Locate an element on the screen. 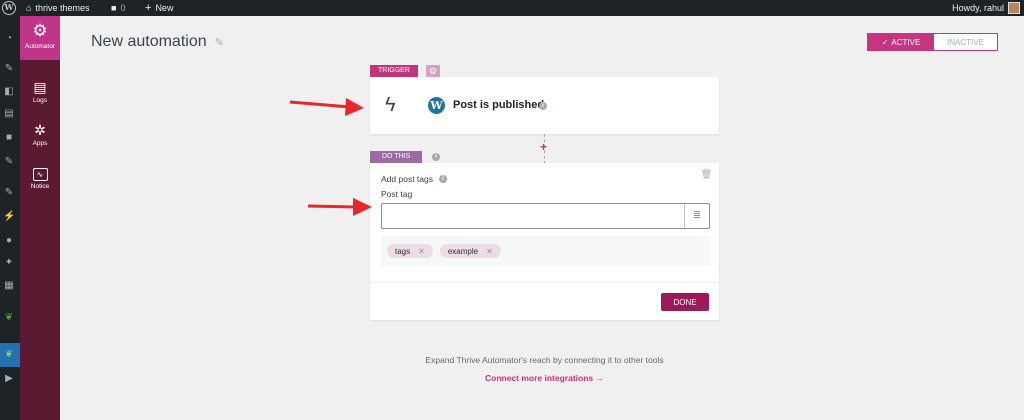  wp-admin-menu: ◔ ✎ ◧ ▤ ■ ✎ ✎ ⚡ ● ✦ ▦ ❦ ❦ ▶ is located at coordinates (10, 218).